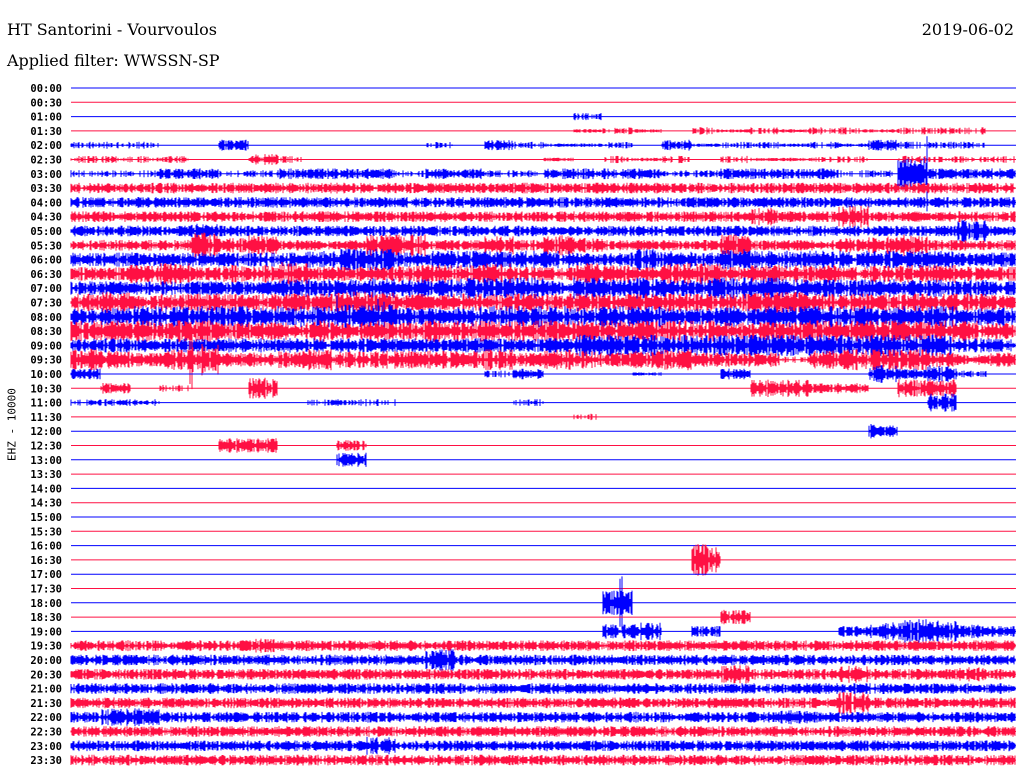  I want to click on time-label: 07:30, so click(46, 304).